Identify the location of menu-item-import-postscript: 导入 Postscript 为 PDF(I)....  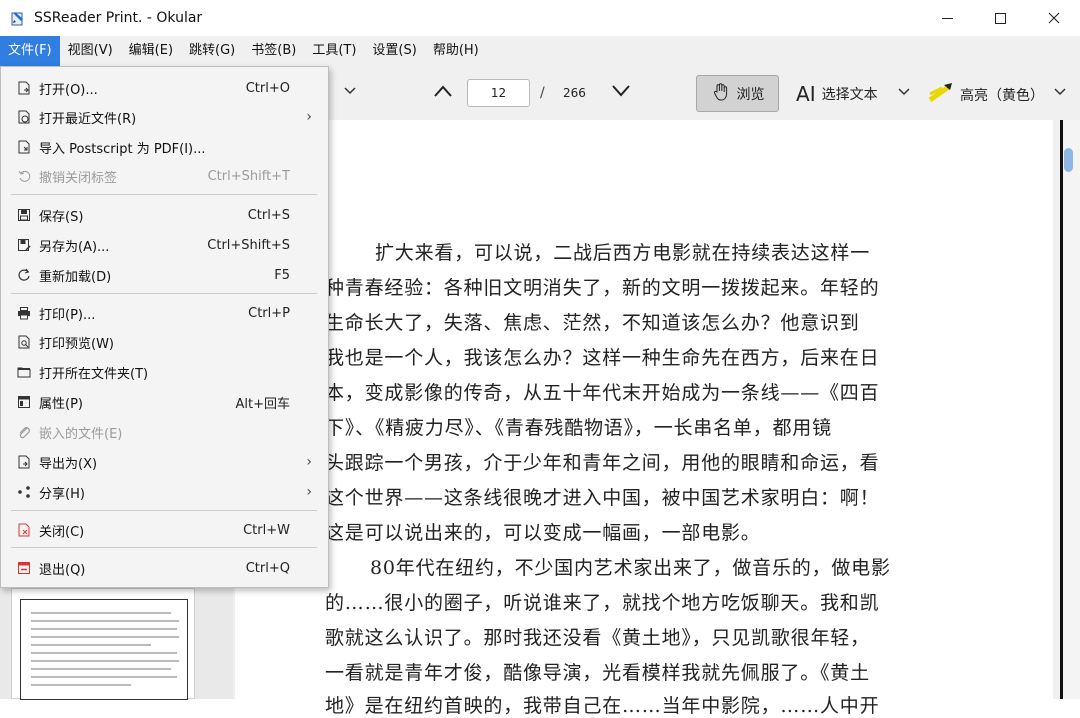
(164, 147).